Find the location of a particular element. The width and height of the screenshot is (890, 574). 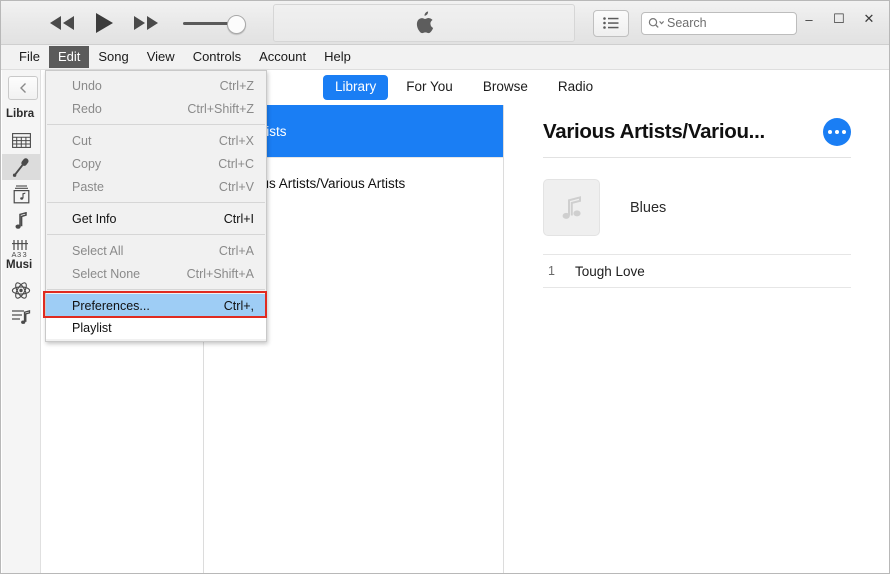

title-bar: Search – ☐ ✕ is located at coordinates (445, 23).